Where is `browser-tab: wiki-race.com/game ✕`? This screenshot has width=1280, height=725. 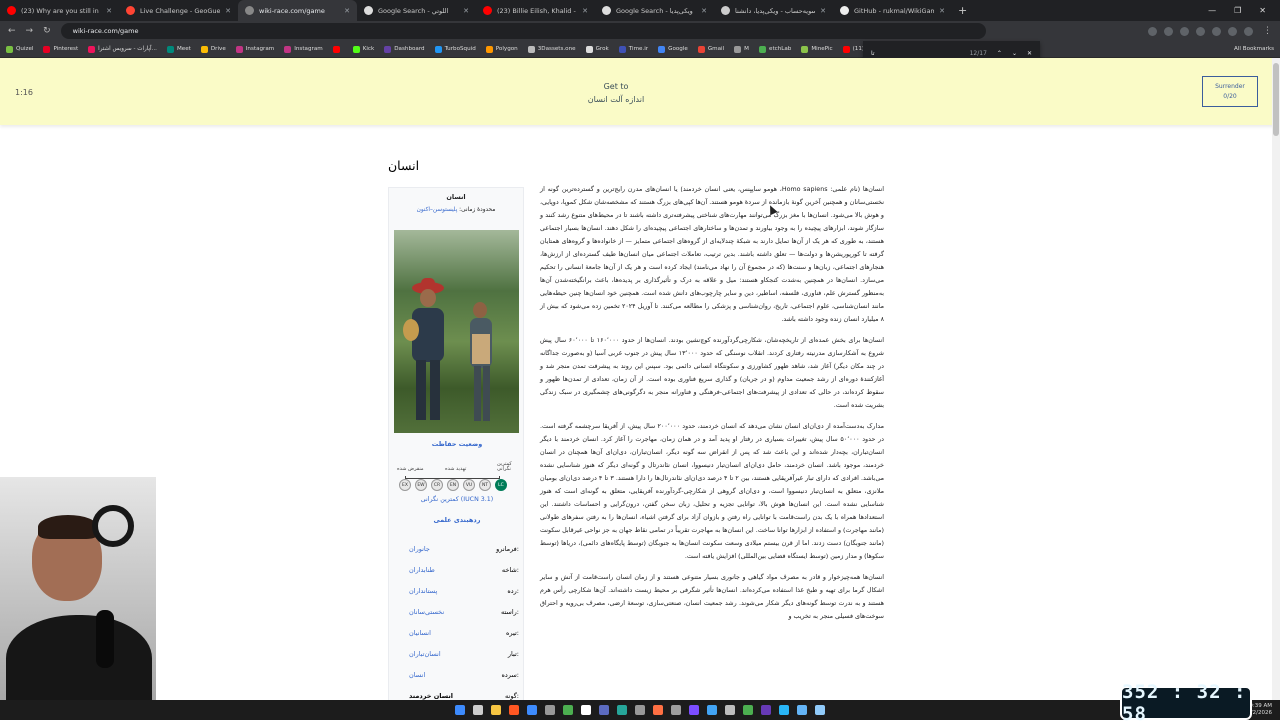 browser-tab: wiki-race.com/game ✕ is located at coordinates (297, 10).